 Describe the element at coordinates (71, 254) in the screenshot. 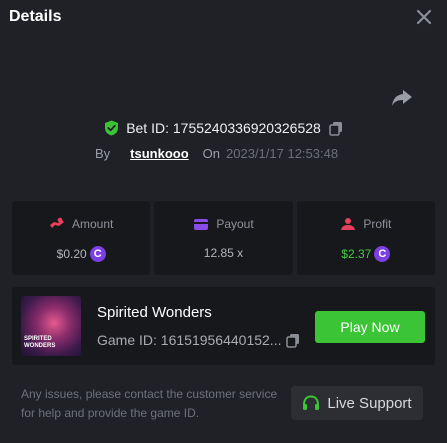

I see `stat-amount-value: $0.20` at that location.